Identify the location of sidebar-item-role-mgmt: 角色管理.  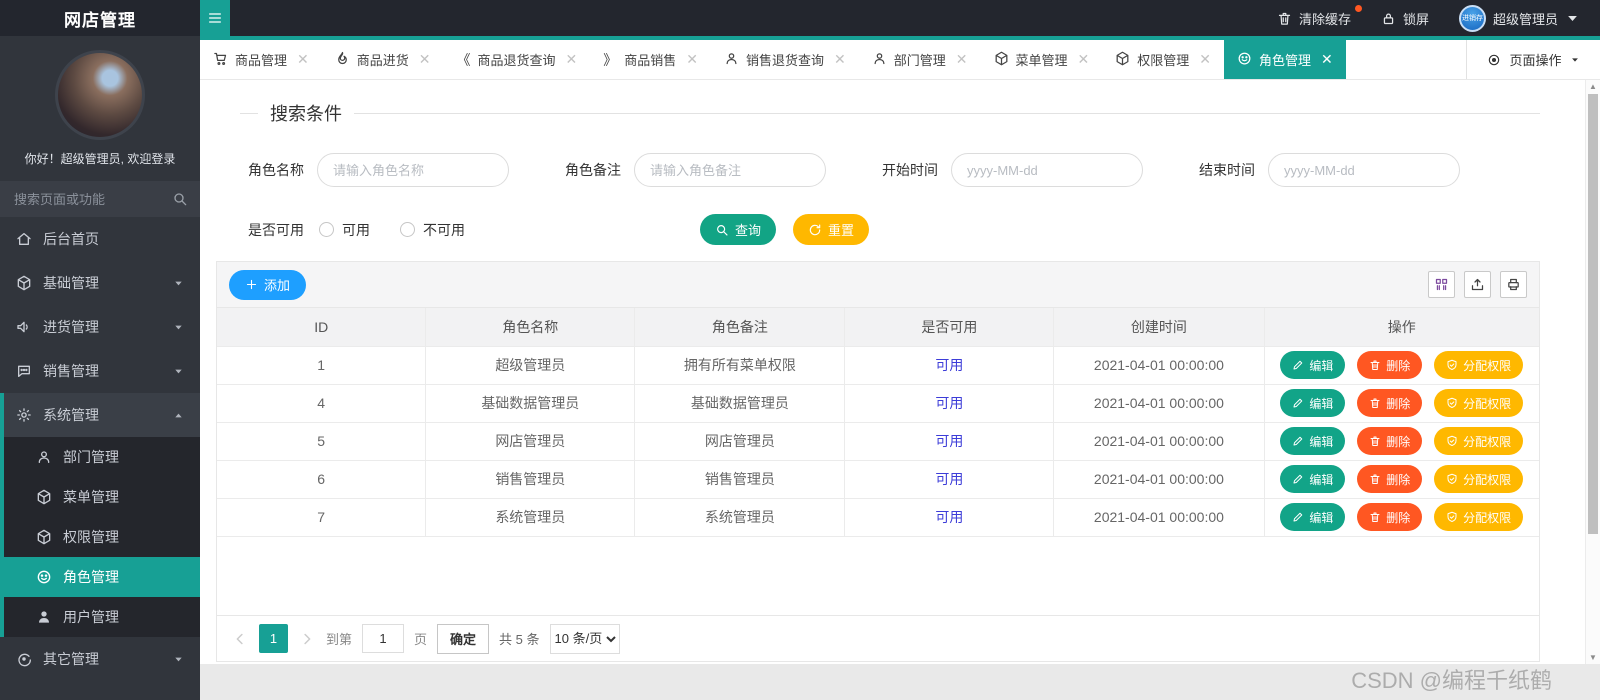
(102, 577).